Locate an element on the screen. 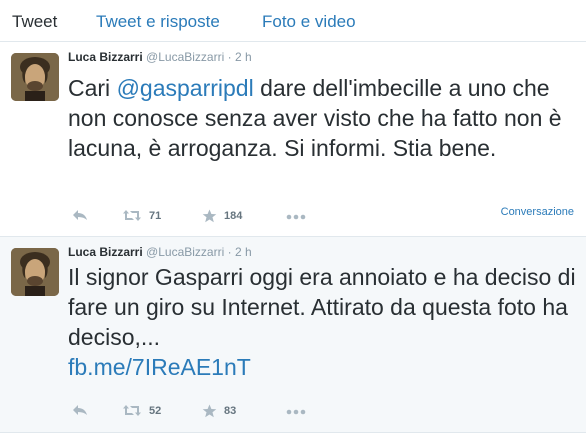 This screenshot has width=586, height=433. mention-link: @gasparripdl is located at coordinates (185, 88).